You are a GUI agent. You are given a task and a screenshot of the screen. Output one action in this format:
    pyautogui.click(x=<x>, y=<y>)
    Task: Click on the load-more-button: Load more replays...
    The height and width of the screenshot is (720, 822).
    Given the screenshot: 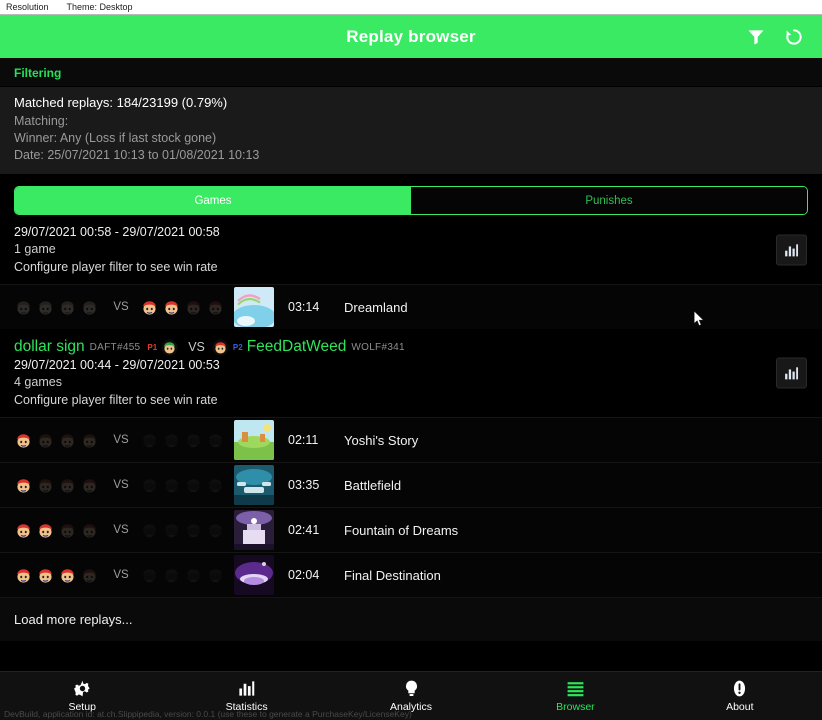 What is the action you would take?
    pyautogui.click(x=411, y=619)
    